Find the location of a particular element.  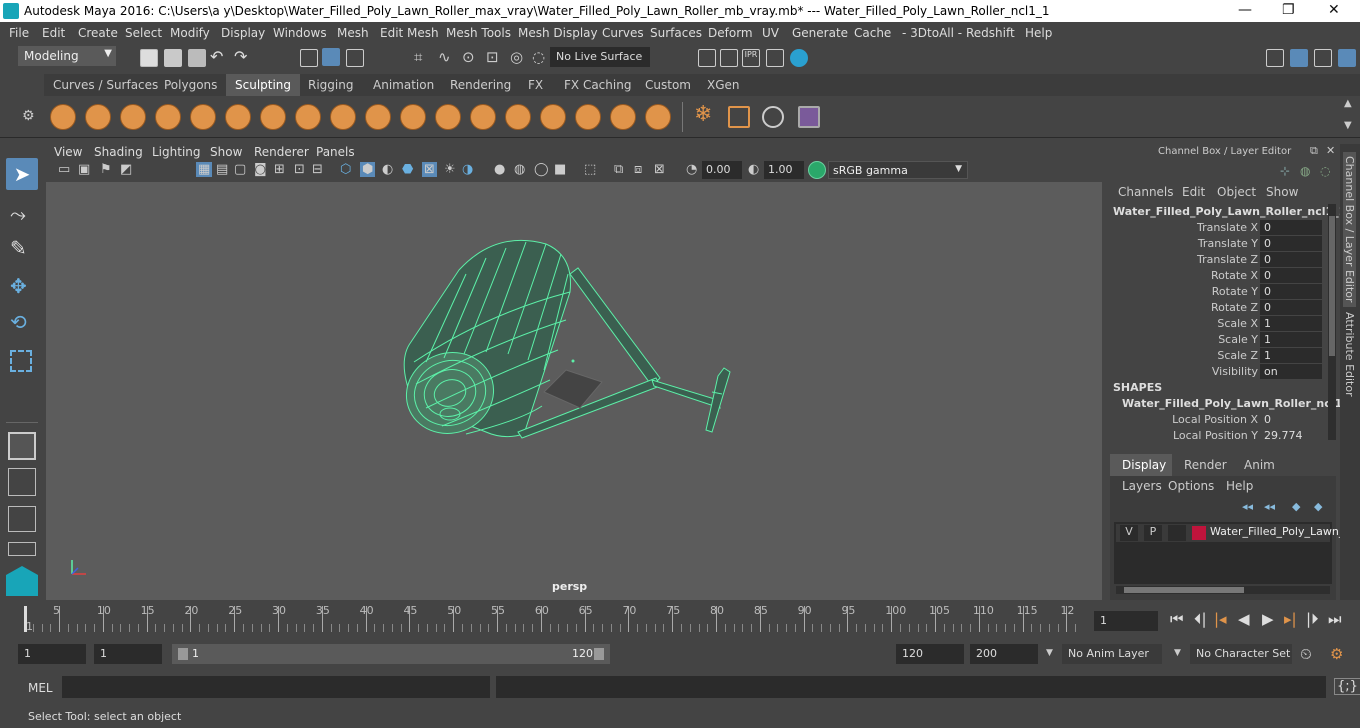

sculpt-layer-icon is located at coordinates (739, 117).